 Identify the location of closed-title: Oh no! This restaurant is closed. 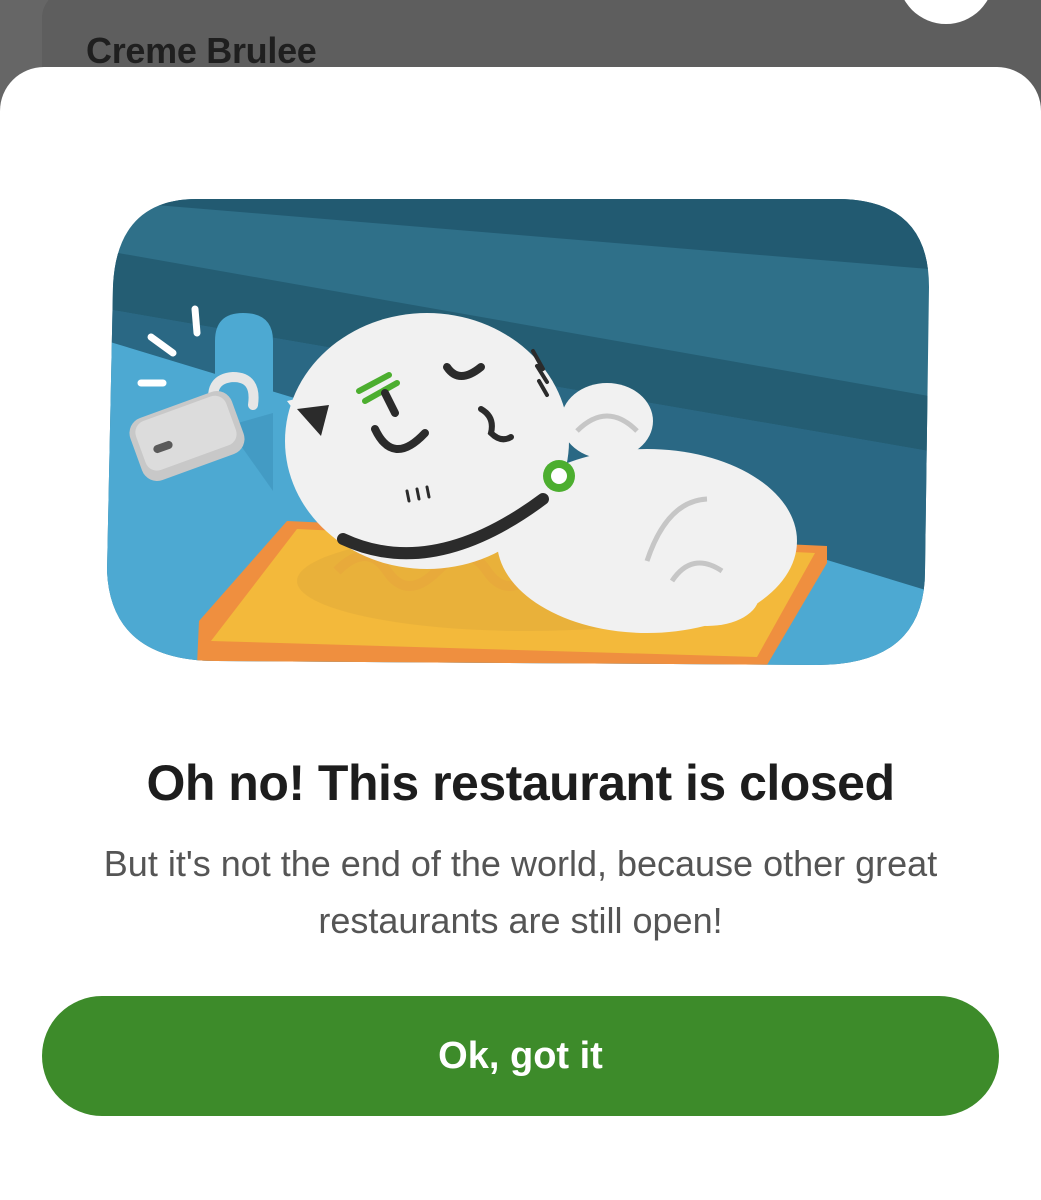
(520, 783).